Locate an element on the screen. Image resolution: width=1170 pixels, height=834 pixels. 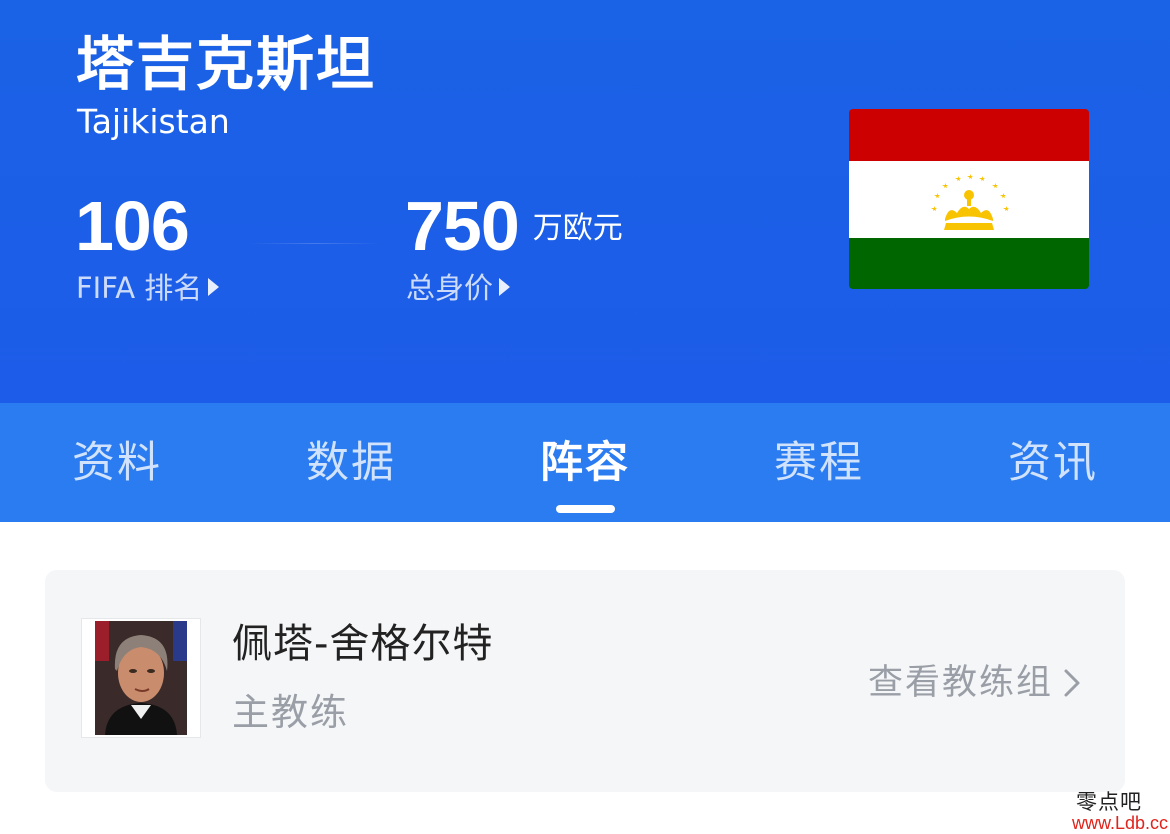
watermark-url: www.Ldb.cc is located at coordinates (1119, 823).